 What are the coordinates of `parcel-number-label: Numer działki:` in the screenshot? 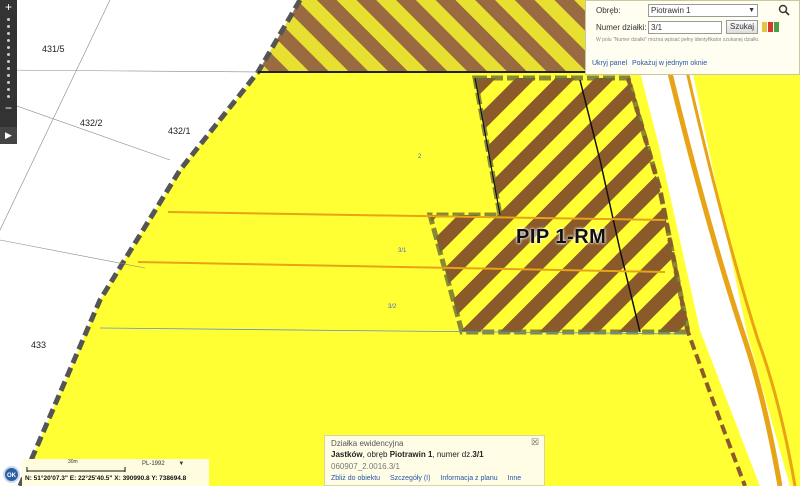 It's located at (621, 27).